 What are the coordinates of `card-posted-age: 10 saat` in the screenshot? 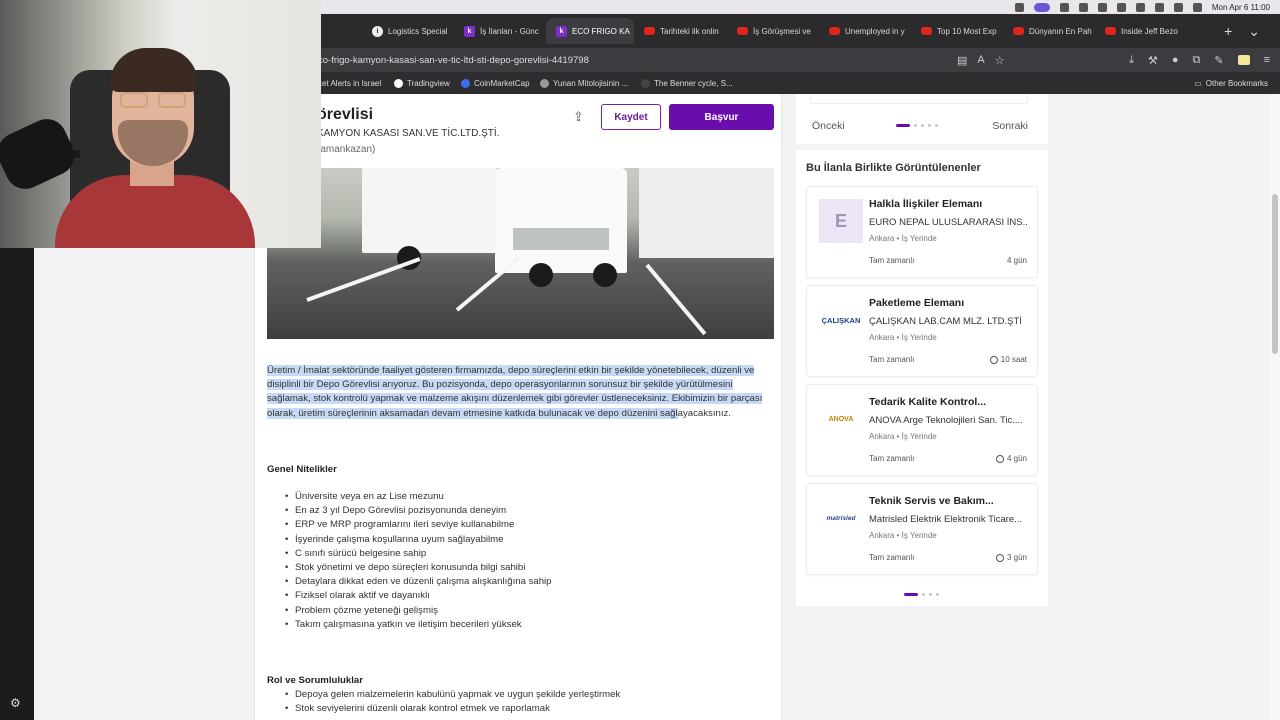 It's located at (1008, 359).